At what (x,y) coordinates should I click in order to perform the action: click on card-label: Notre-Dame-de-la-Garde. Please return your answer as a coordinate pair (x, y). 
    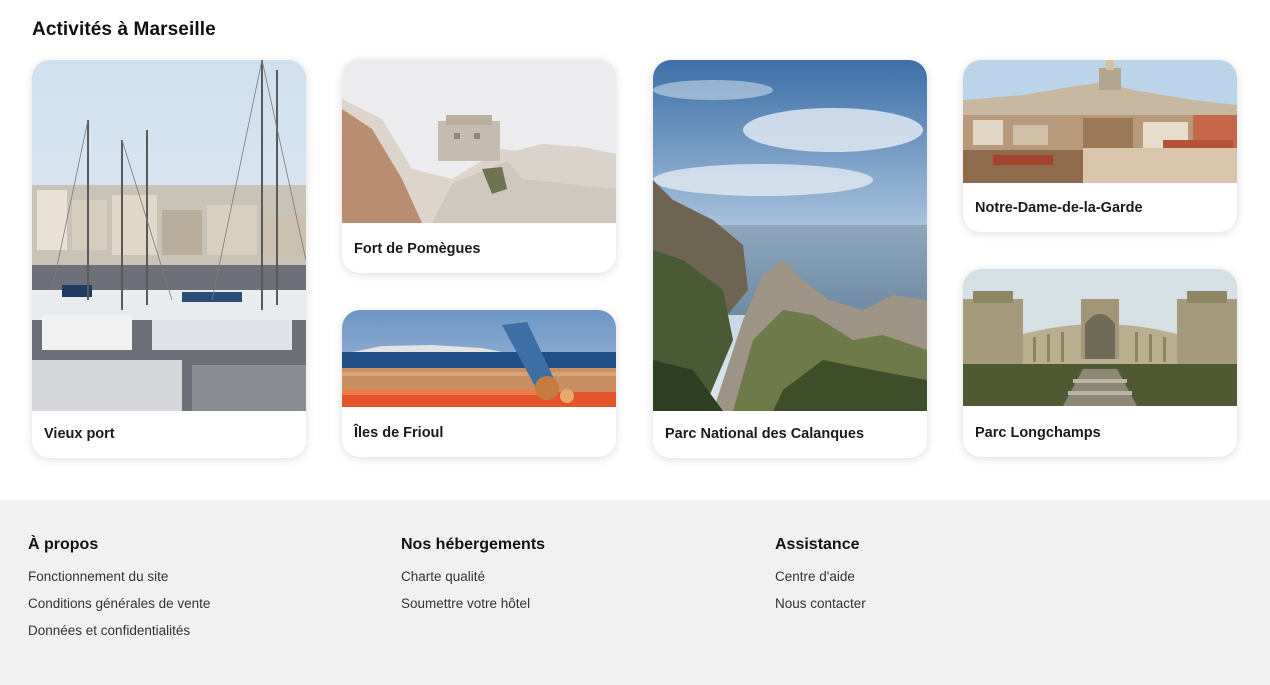
    Looking at the image, I should click on (1059, 208).